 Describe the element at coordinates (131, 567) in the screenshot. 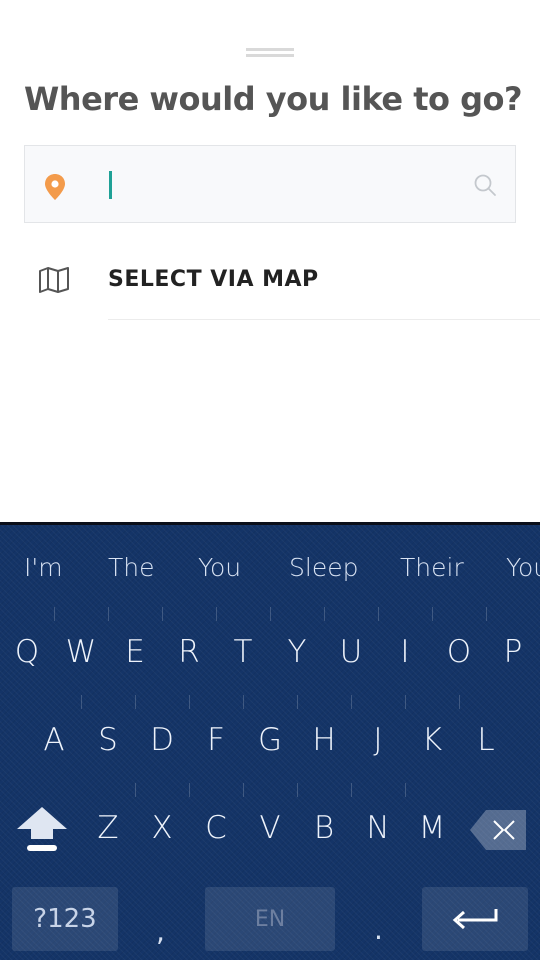

I see `suggestion-2: The` at that location.